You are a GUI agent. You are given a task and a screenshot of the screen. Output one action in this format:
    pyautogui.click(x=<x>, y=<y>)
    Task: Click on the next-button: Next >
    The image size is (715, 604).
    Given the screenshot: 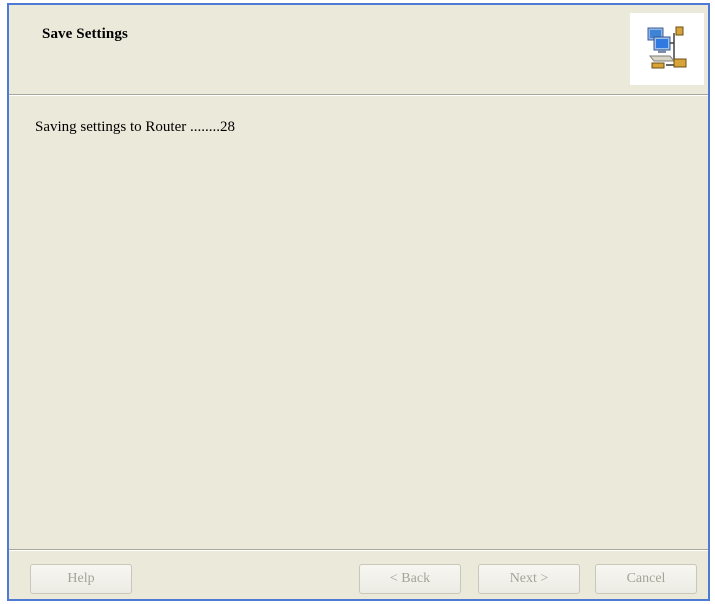 What is the action you would take?
    pyautogui.click(x=529, y=579)
    